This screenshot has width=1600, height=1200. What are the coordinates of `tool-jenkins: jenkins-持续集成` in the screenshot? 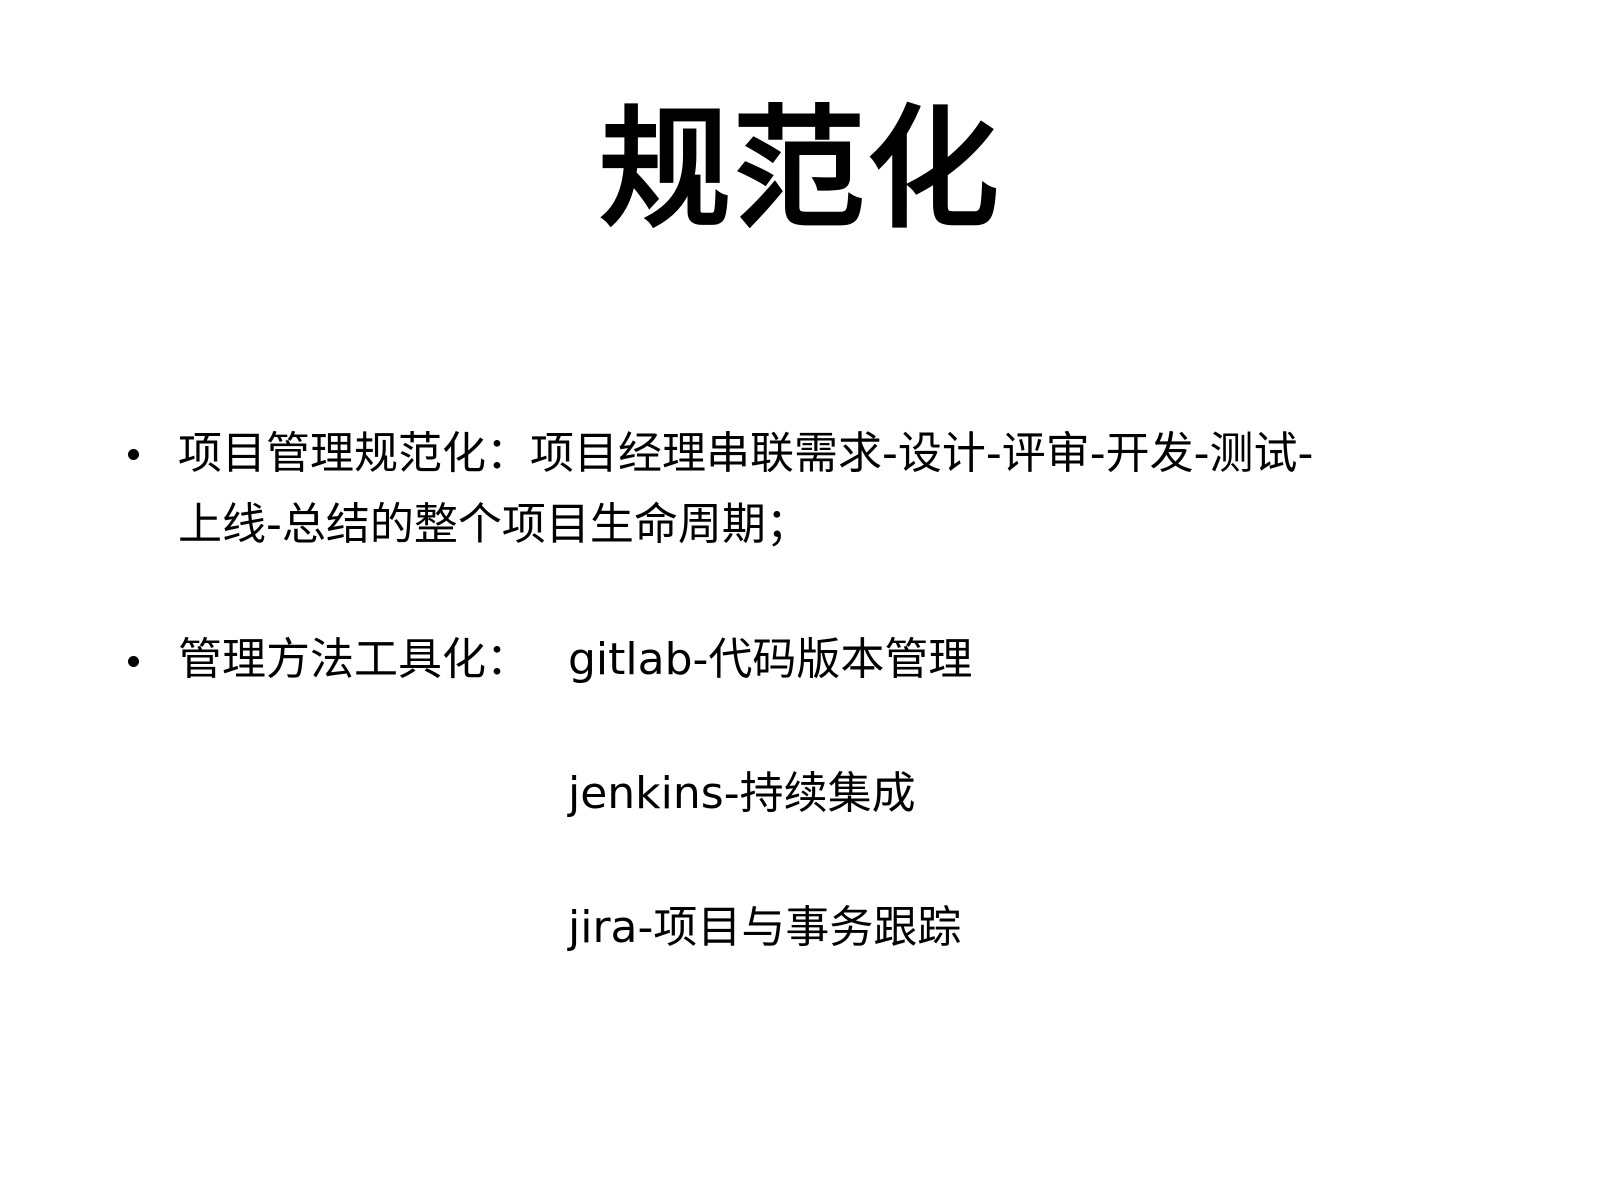 It's located at (742, 793).